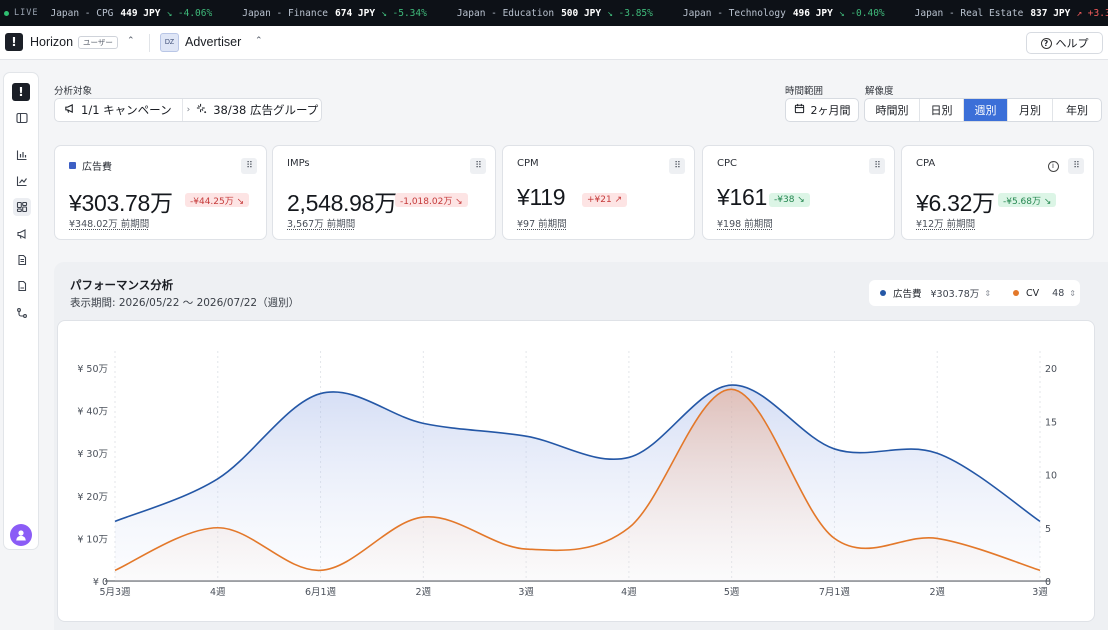 This screenshot has width=1108, height=630. What do you see at coordinates (986, 110) in the screenshot?
I see `resolution-option-weekly: 週別` at bounding box center [986, 110].